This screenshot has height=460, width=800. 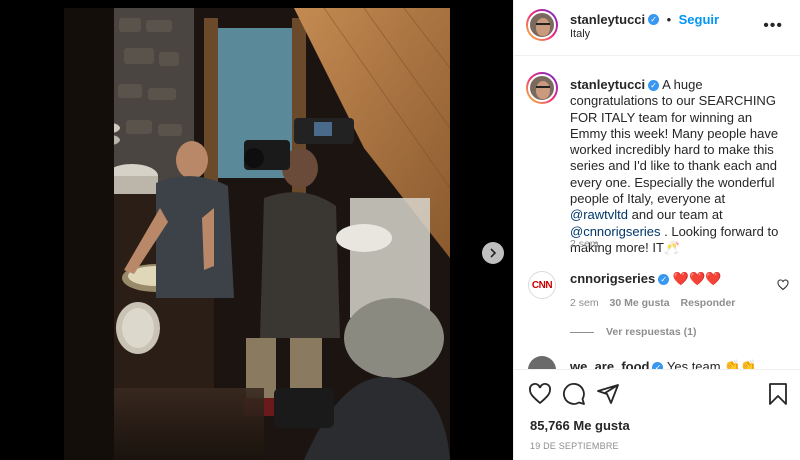 What do you see at coordinates (608, 394) in the screenshot?
I see `share-icon` at bounding box center [608, 394].